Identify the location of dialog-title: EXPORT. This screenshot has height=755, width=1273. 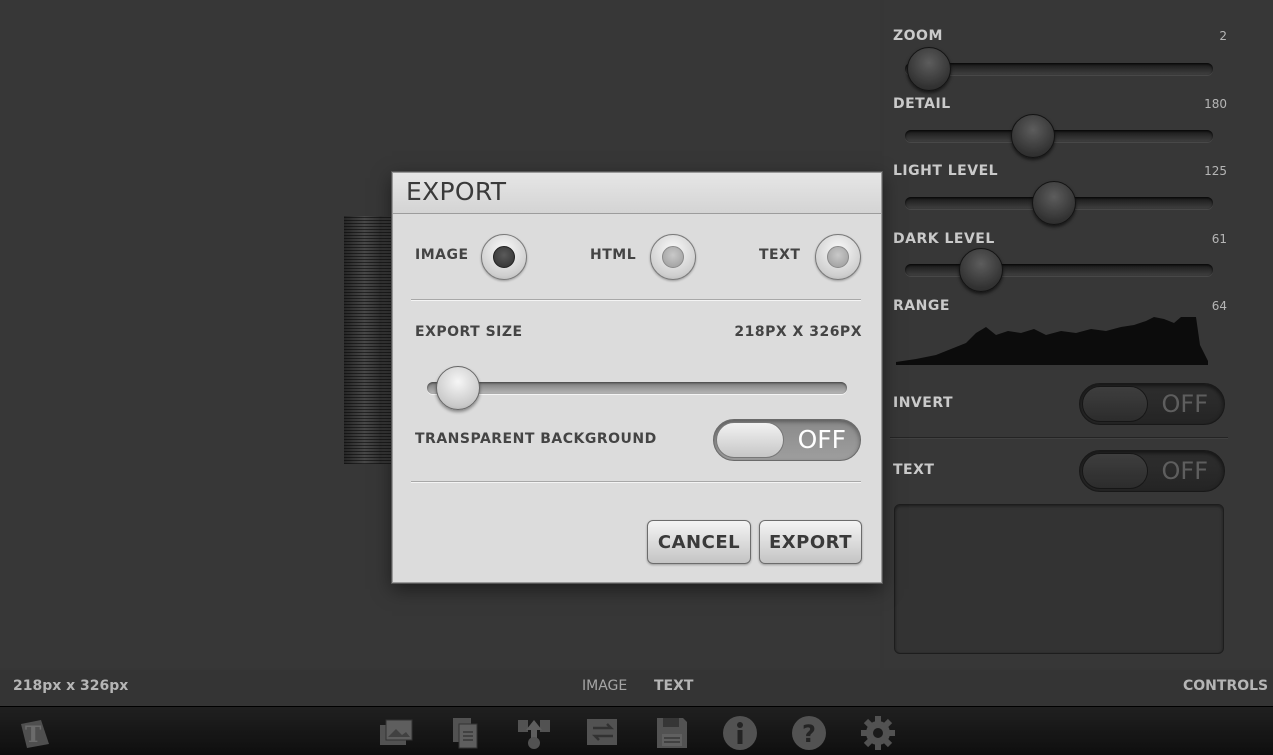
(637, 193).